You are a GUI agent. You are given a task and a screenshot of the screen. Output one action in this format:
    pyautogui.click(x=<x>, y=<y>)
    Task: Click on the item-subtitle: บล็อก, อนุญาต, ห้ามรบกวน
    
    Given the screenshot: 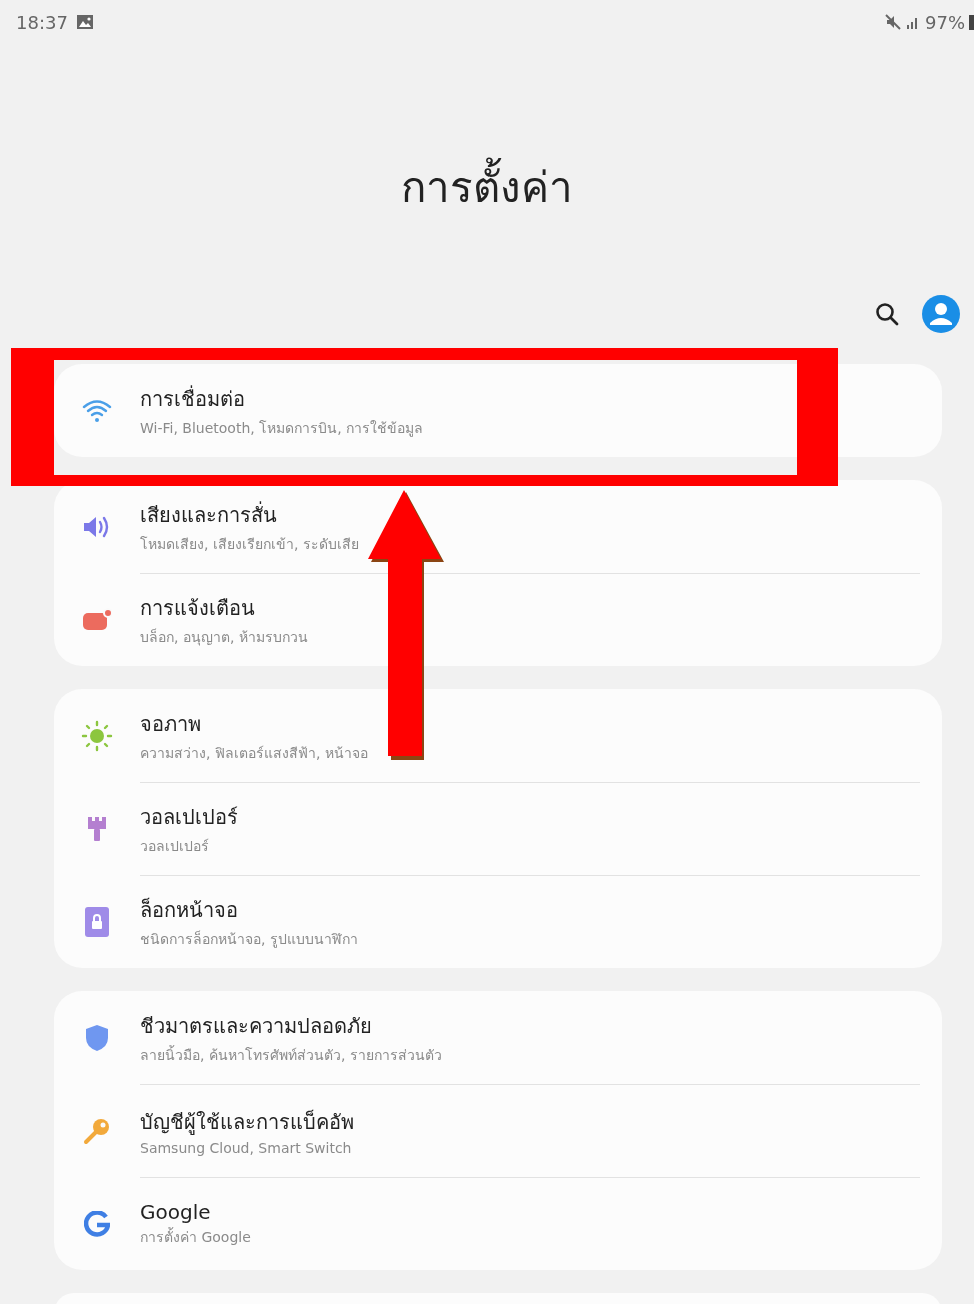 What is the action you would take?
    pyautogui.click(x=224, y=637)
    